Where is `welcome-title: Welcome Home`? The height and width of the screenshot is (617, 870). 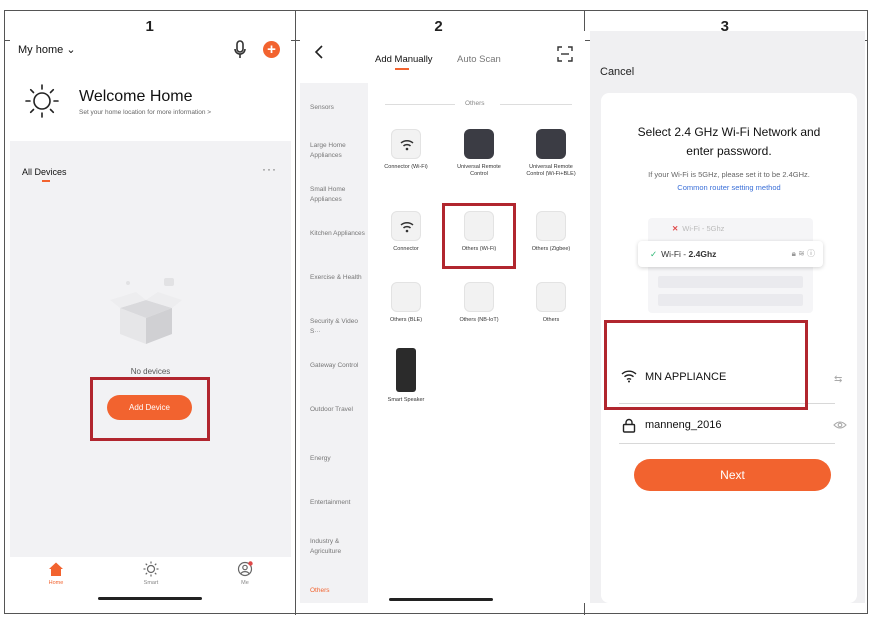
welcome-title: Welcome Home is located at coordinates (136, 96).